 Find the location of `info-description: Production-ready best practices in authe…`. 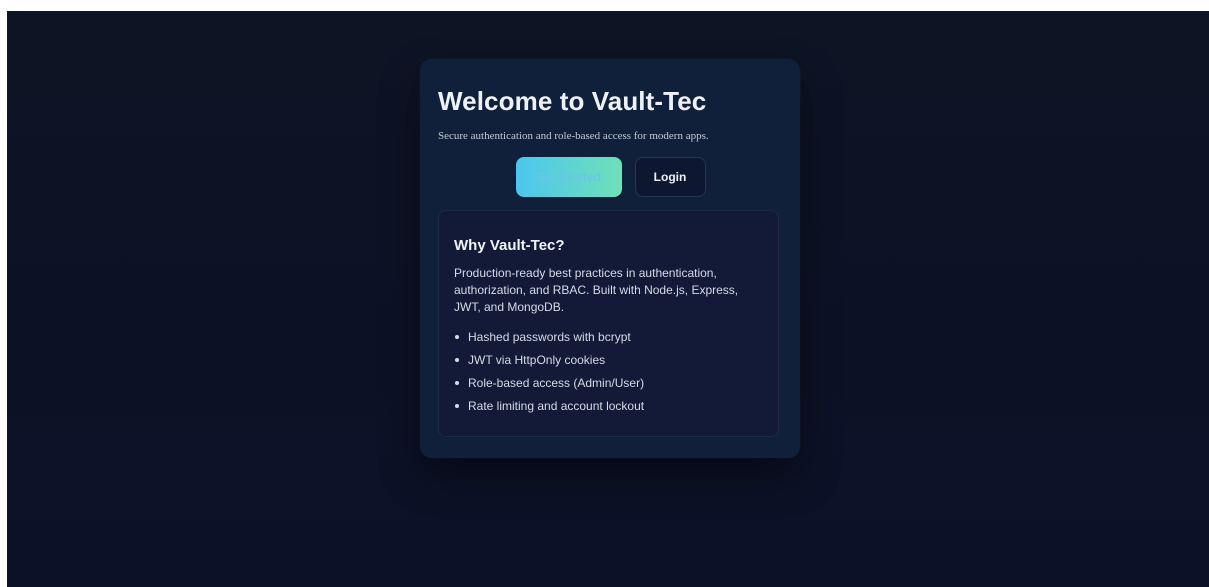

info-description: Production-ready best practices in authe… is located at coordinates (596, 290).